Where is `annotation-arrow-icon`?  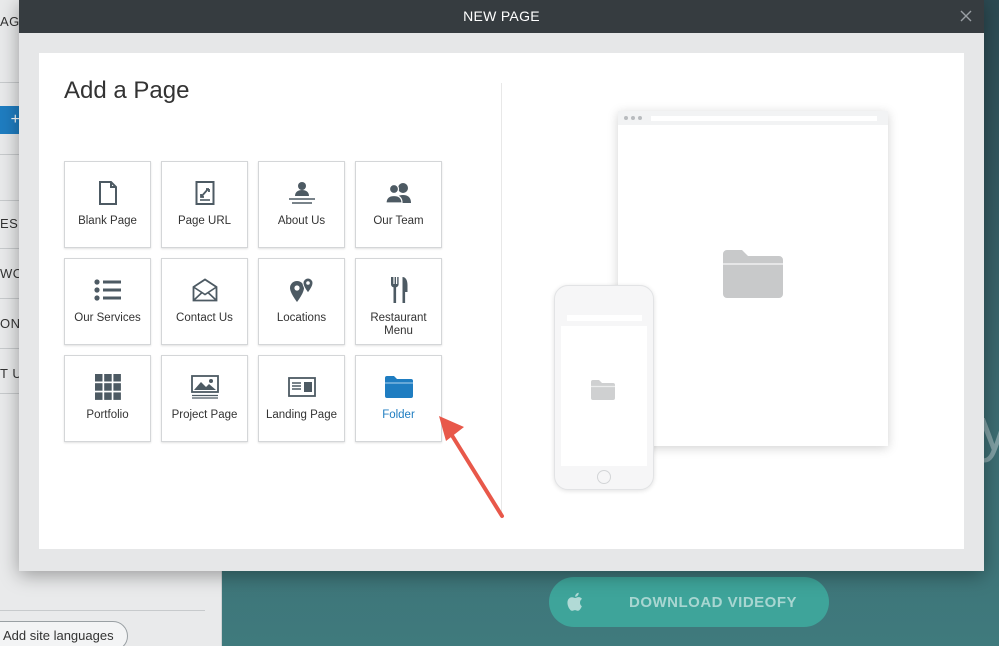 annotation-arrow-icon is located at coordinates (471, 467).